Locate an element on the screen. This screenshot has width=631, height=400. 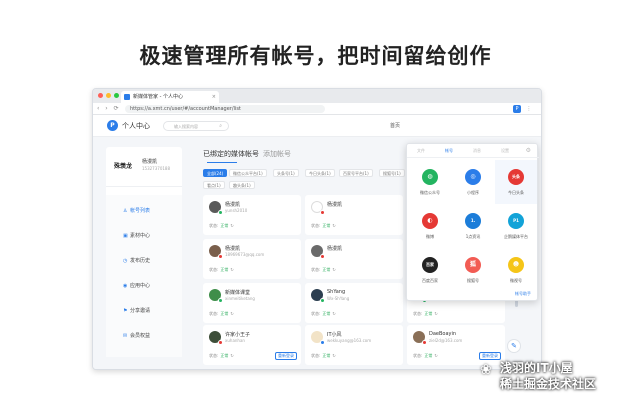
platform-item: ◍ 微信公众号 is located at coordinates (430, 182).